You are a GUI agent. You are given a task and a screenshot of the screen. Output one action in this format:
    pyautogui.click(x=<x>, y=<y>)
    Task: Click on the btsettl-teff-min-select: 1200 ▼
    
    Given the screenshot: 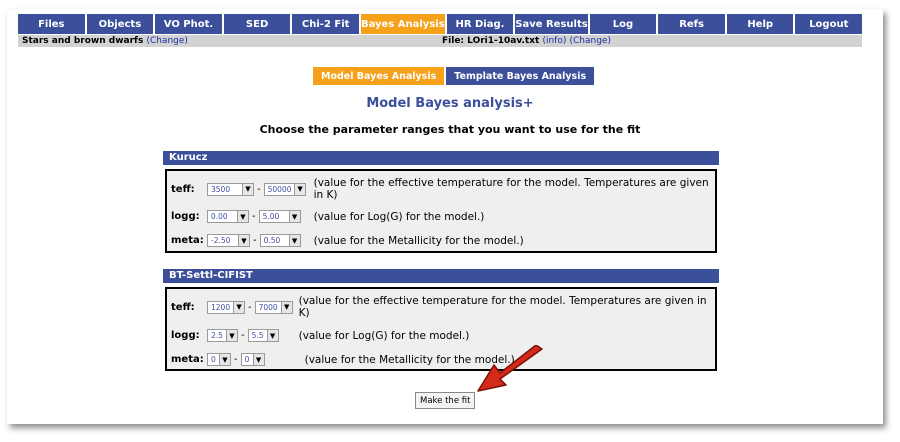 What is the action you would take?
    pyautogui.click(x=226, y=307)
    